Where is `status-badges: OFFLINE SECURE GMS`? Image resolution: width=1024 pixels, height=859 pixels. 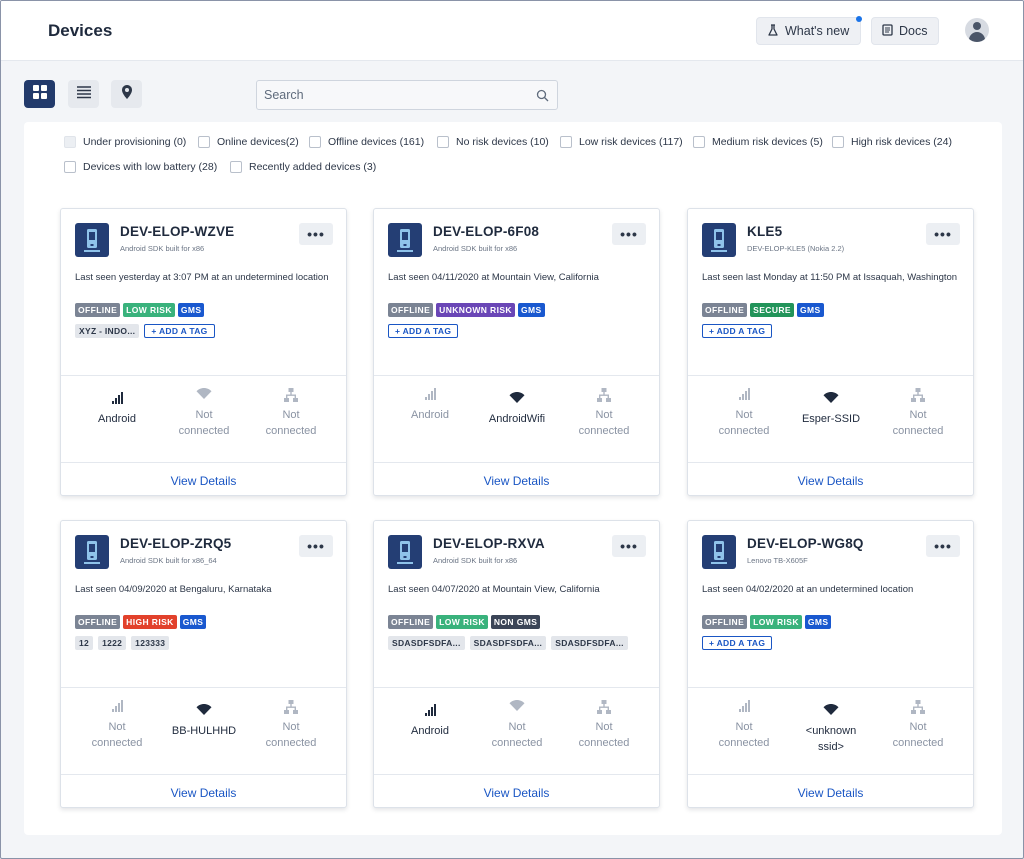 status-badges: OFFLINE SECURE GMS is located at coordinates (763, 310).